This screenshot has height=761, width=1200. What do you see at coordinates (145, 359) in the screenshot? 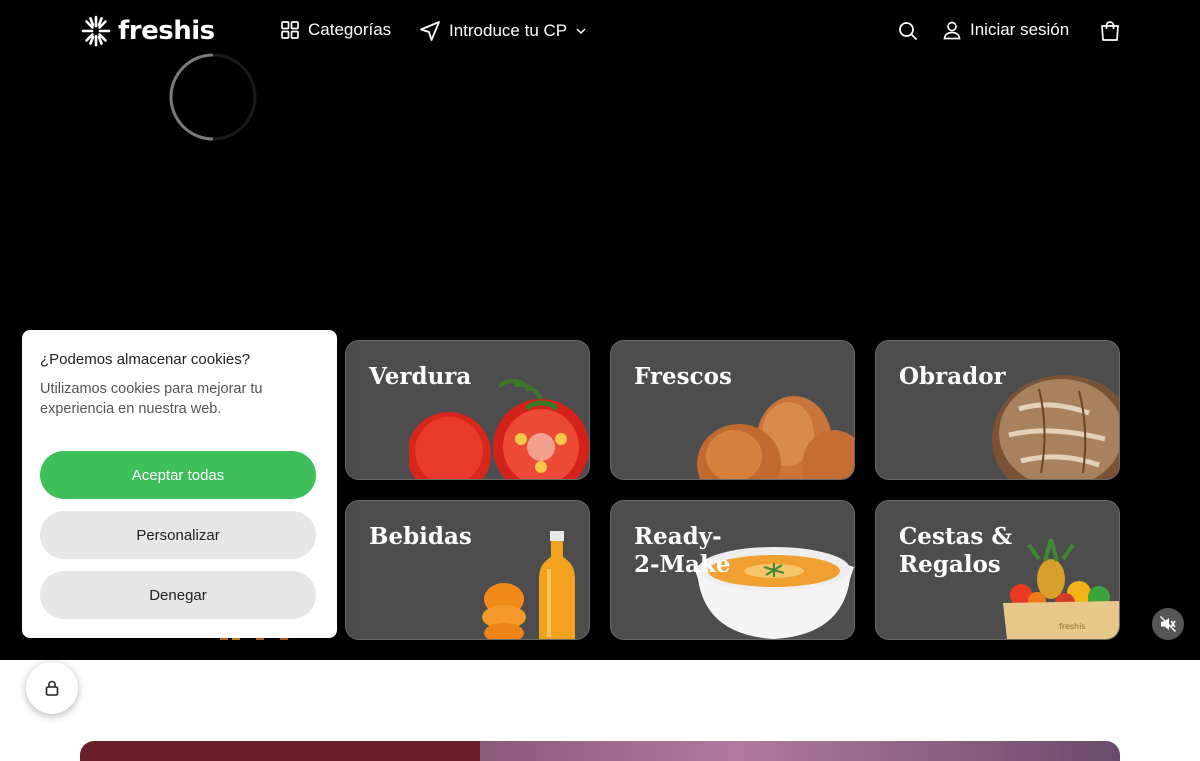
I see `cookie-title: ¿Podemos almacenar cookies?` at bounding box center [145, 359].